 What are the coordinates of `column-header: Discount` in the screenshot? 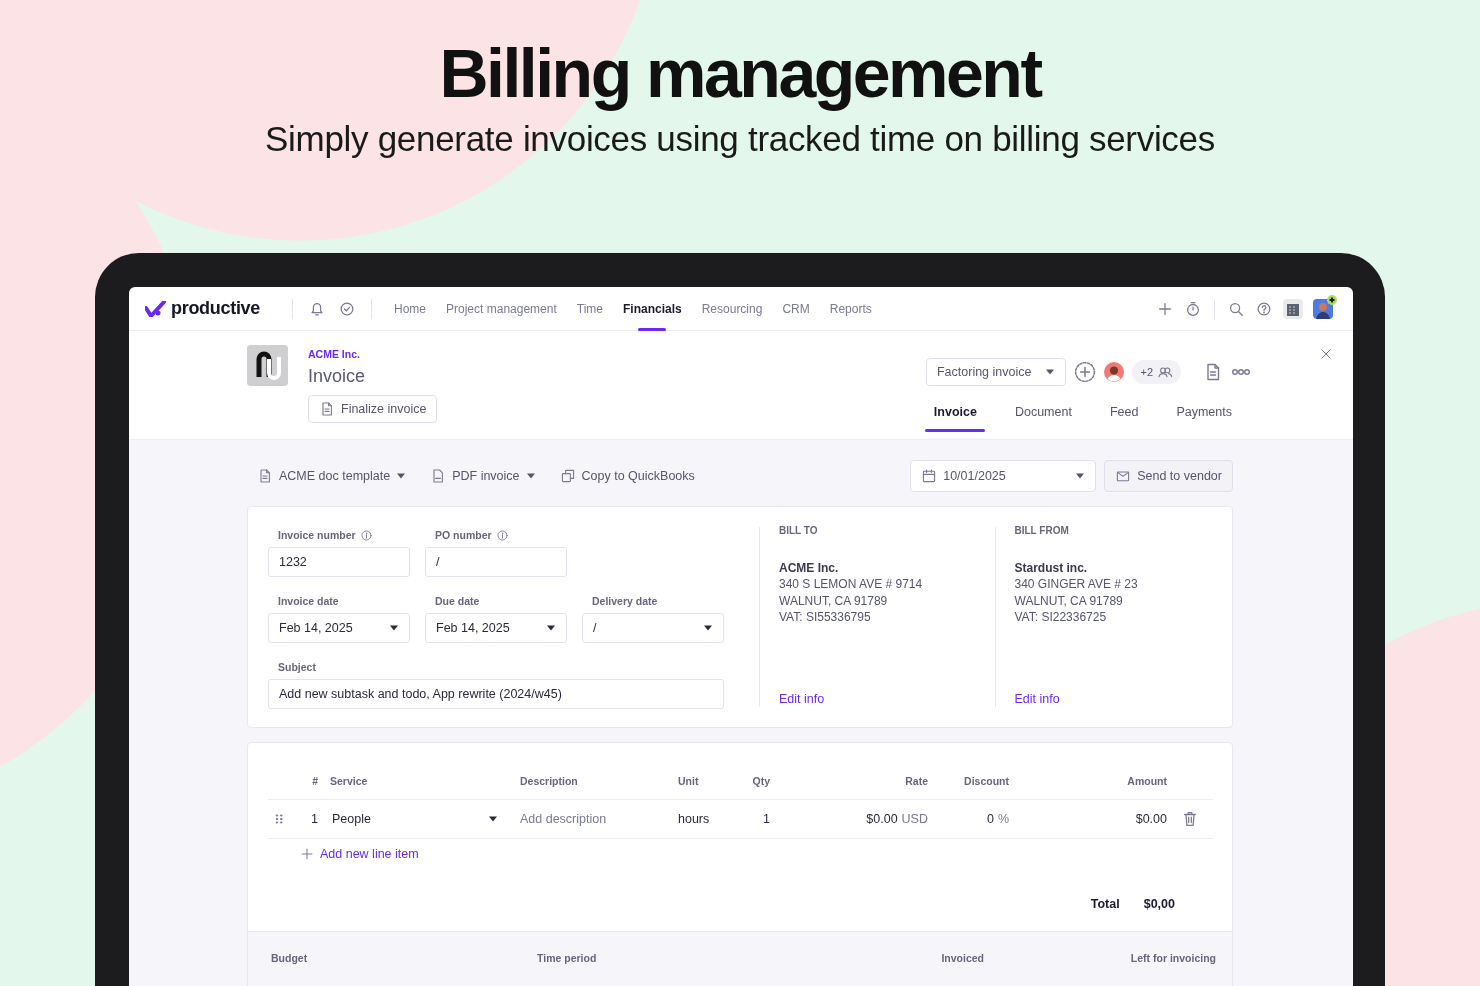 It's located at (986, 781).